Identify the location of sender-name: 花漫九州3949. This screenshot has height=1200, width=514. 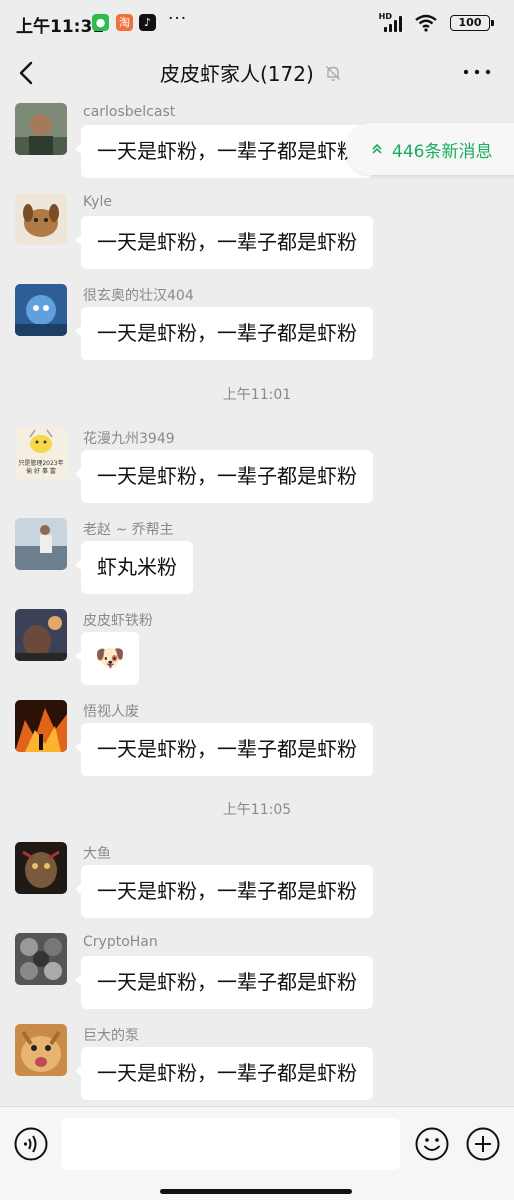
(129, 439).